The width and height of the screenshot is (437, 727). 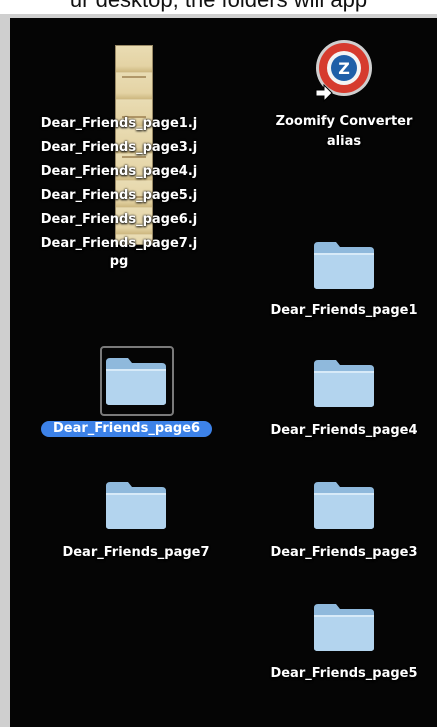 What do you see at coordinates (119, 124) in the screenshot?
I see `file-label-page1-jpg: Dear_Friends_page1.j` at bounding box center [119, 124].